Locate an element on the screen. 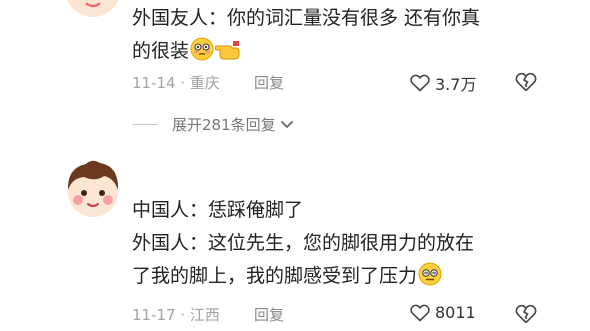  user-avatar-icon is located at coordinates (93, 8).